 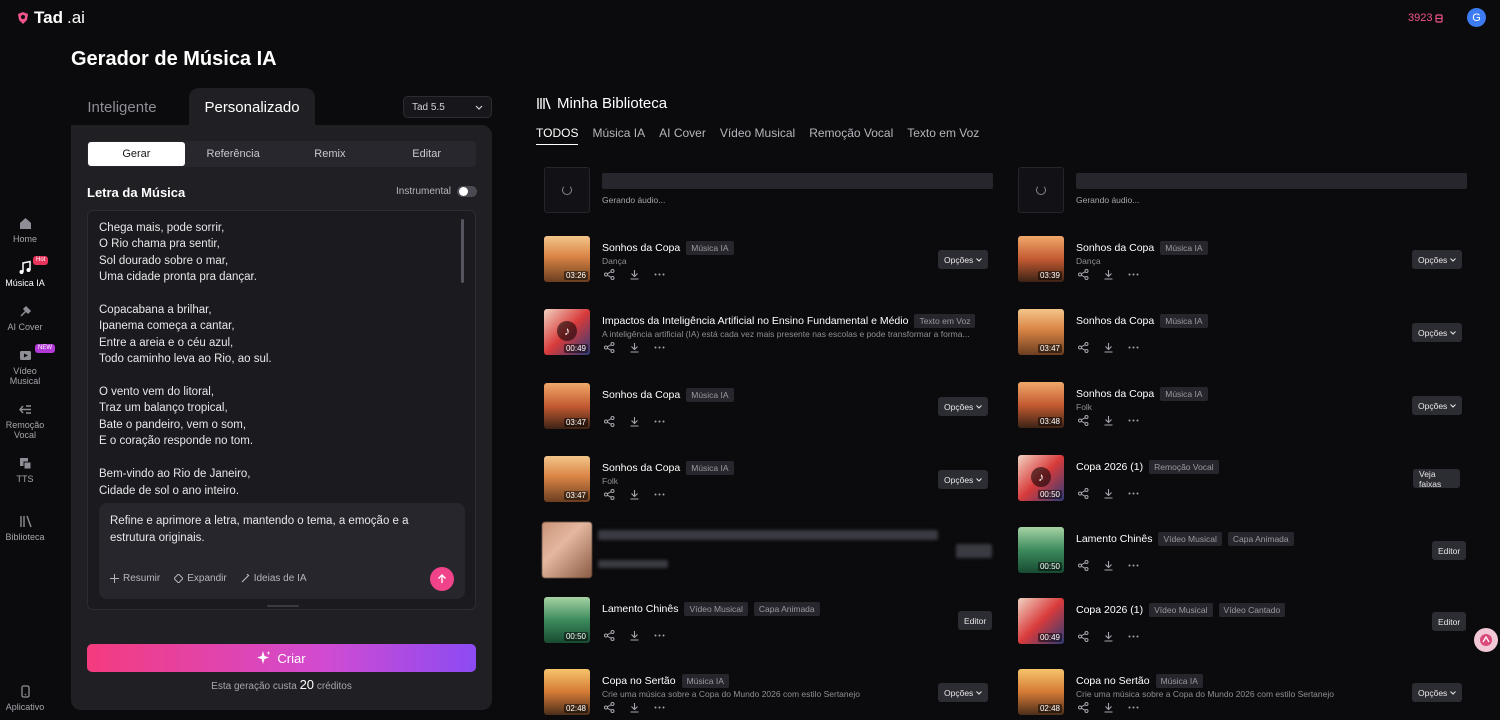 What do you see at coordinates (682, 135) in the screenshot?
I see `tab-ai-cover: AI Cover` at bounding box center [682, 135].